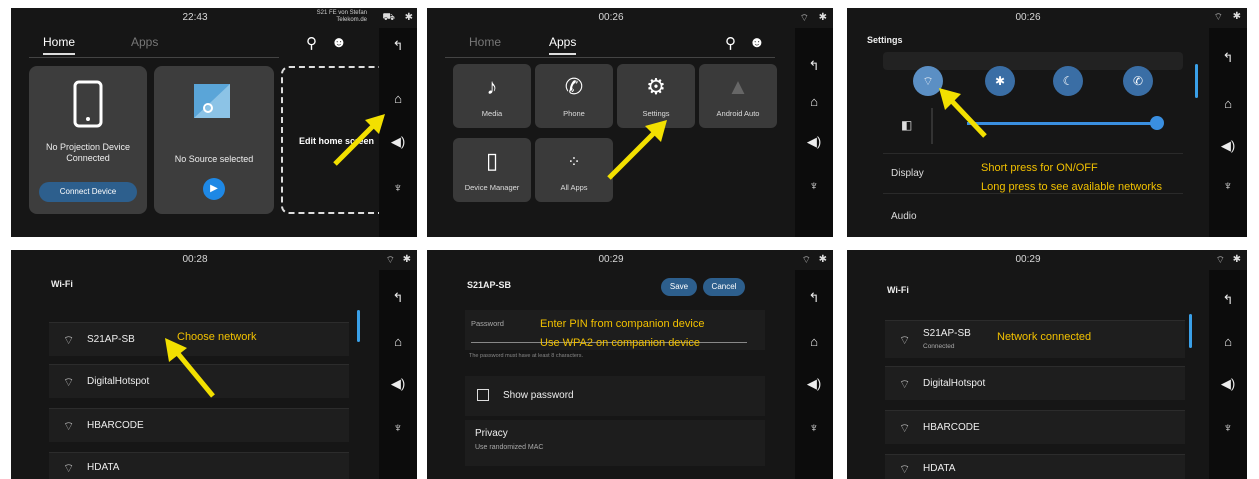 Image resolution: width=1259 pixels, height=479 pixels. I want to click on privacy-row: Privacy Use randomized MAC, so click(615, 443).